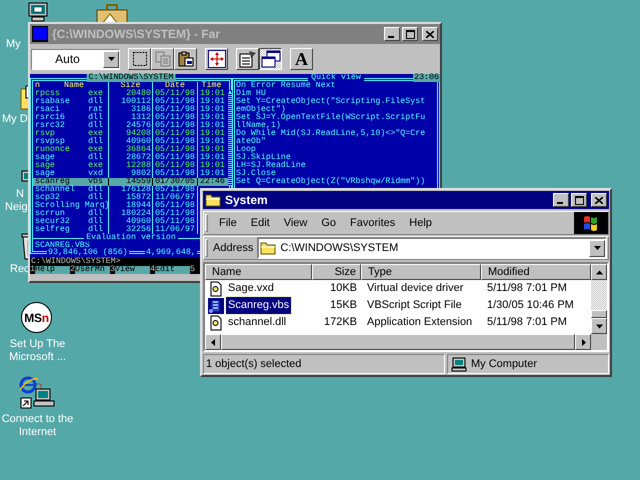  Describe the element at coordinates (331, 118) in the screenshot. I see `code-line: Set SJ=Y.OpenTextFile(WScript.ScriptFu` at that location.